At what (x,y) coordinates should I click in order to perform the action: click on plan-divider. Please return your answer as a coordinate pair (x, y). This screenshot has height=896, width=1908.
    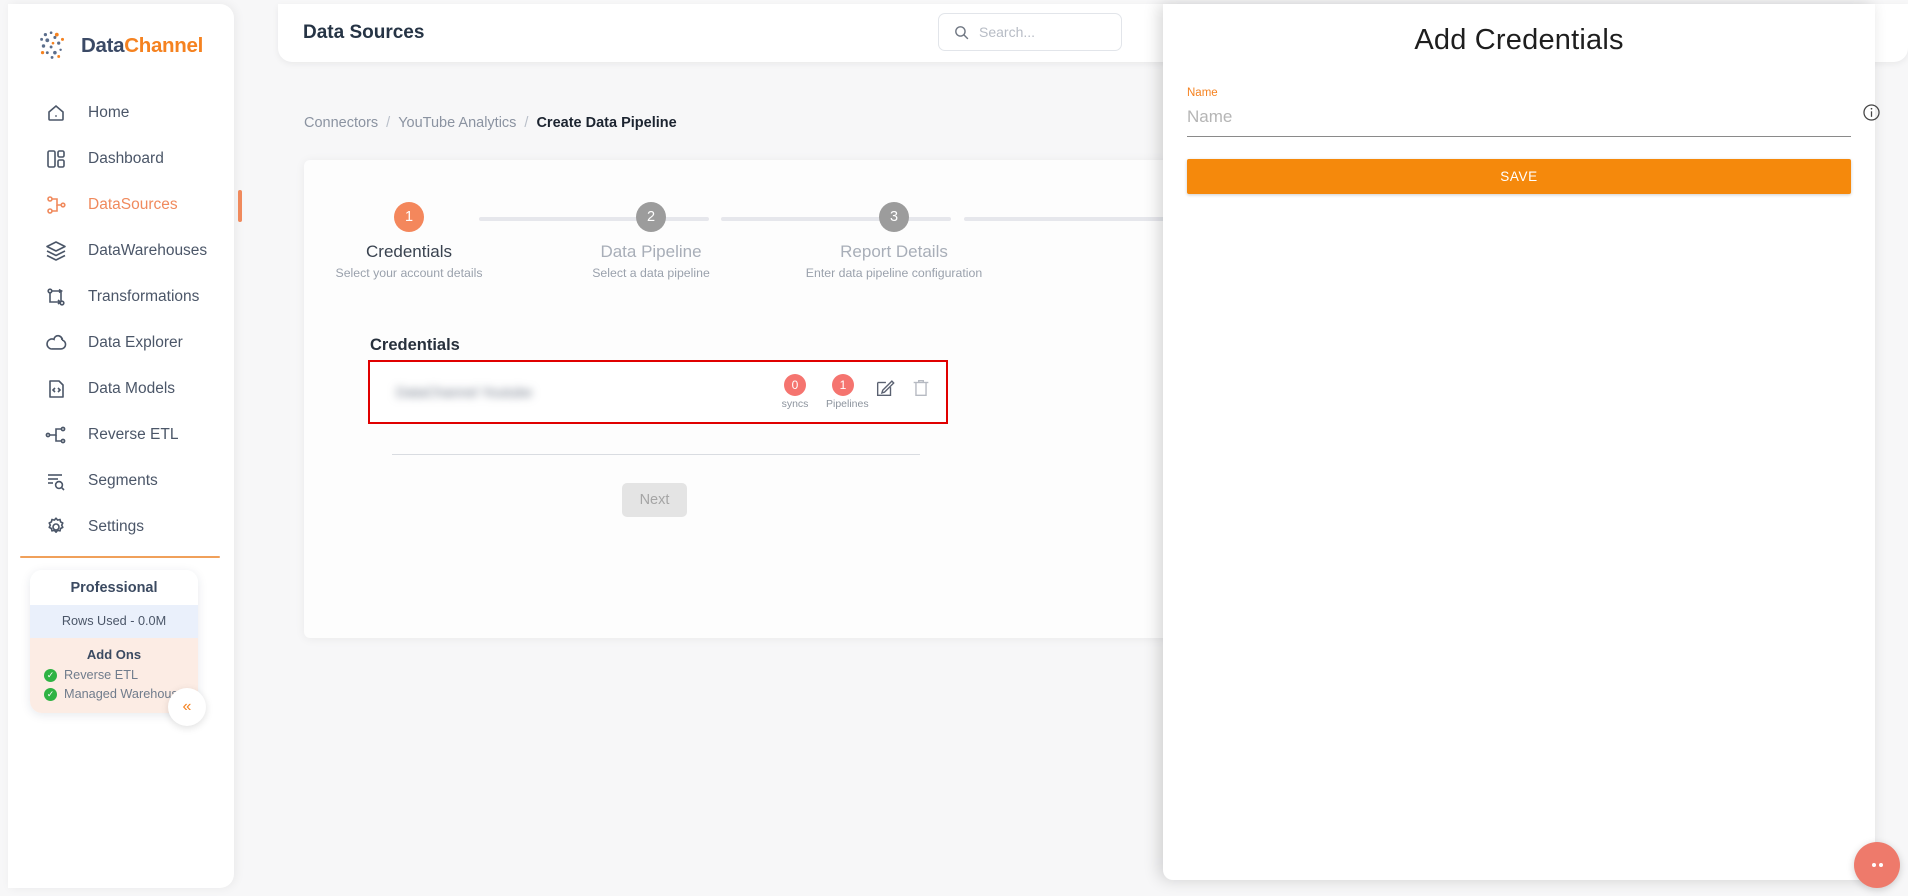
    Looking at the image, I should click on (120, 557).